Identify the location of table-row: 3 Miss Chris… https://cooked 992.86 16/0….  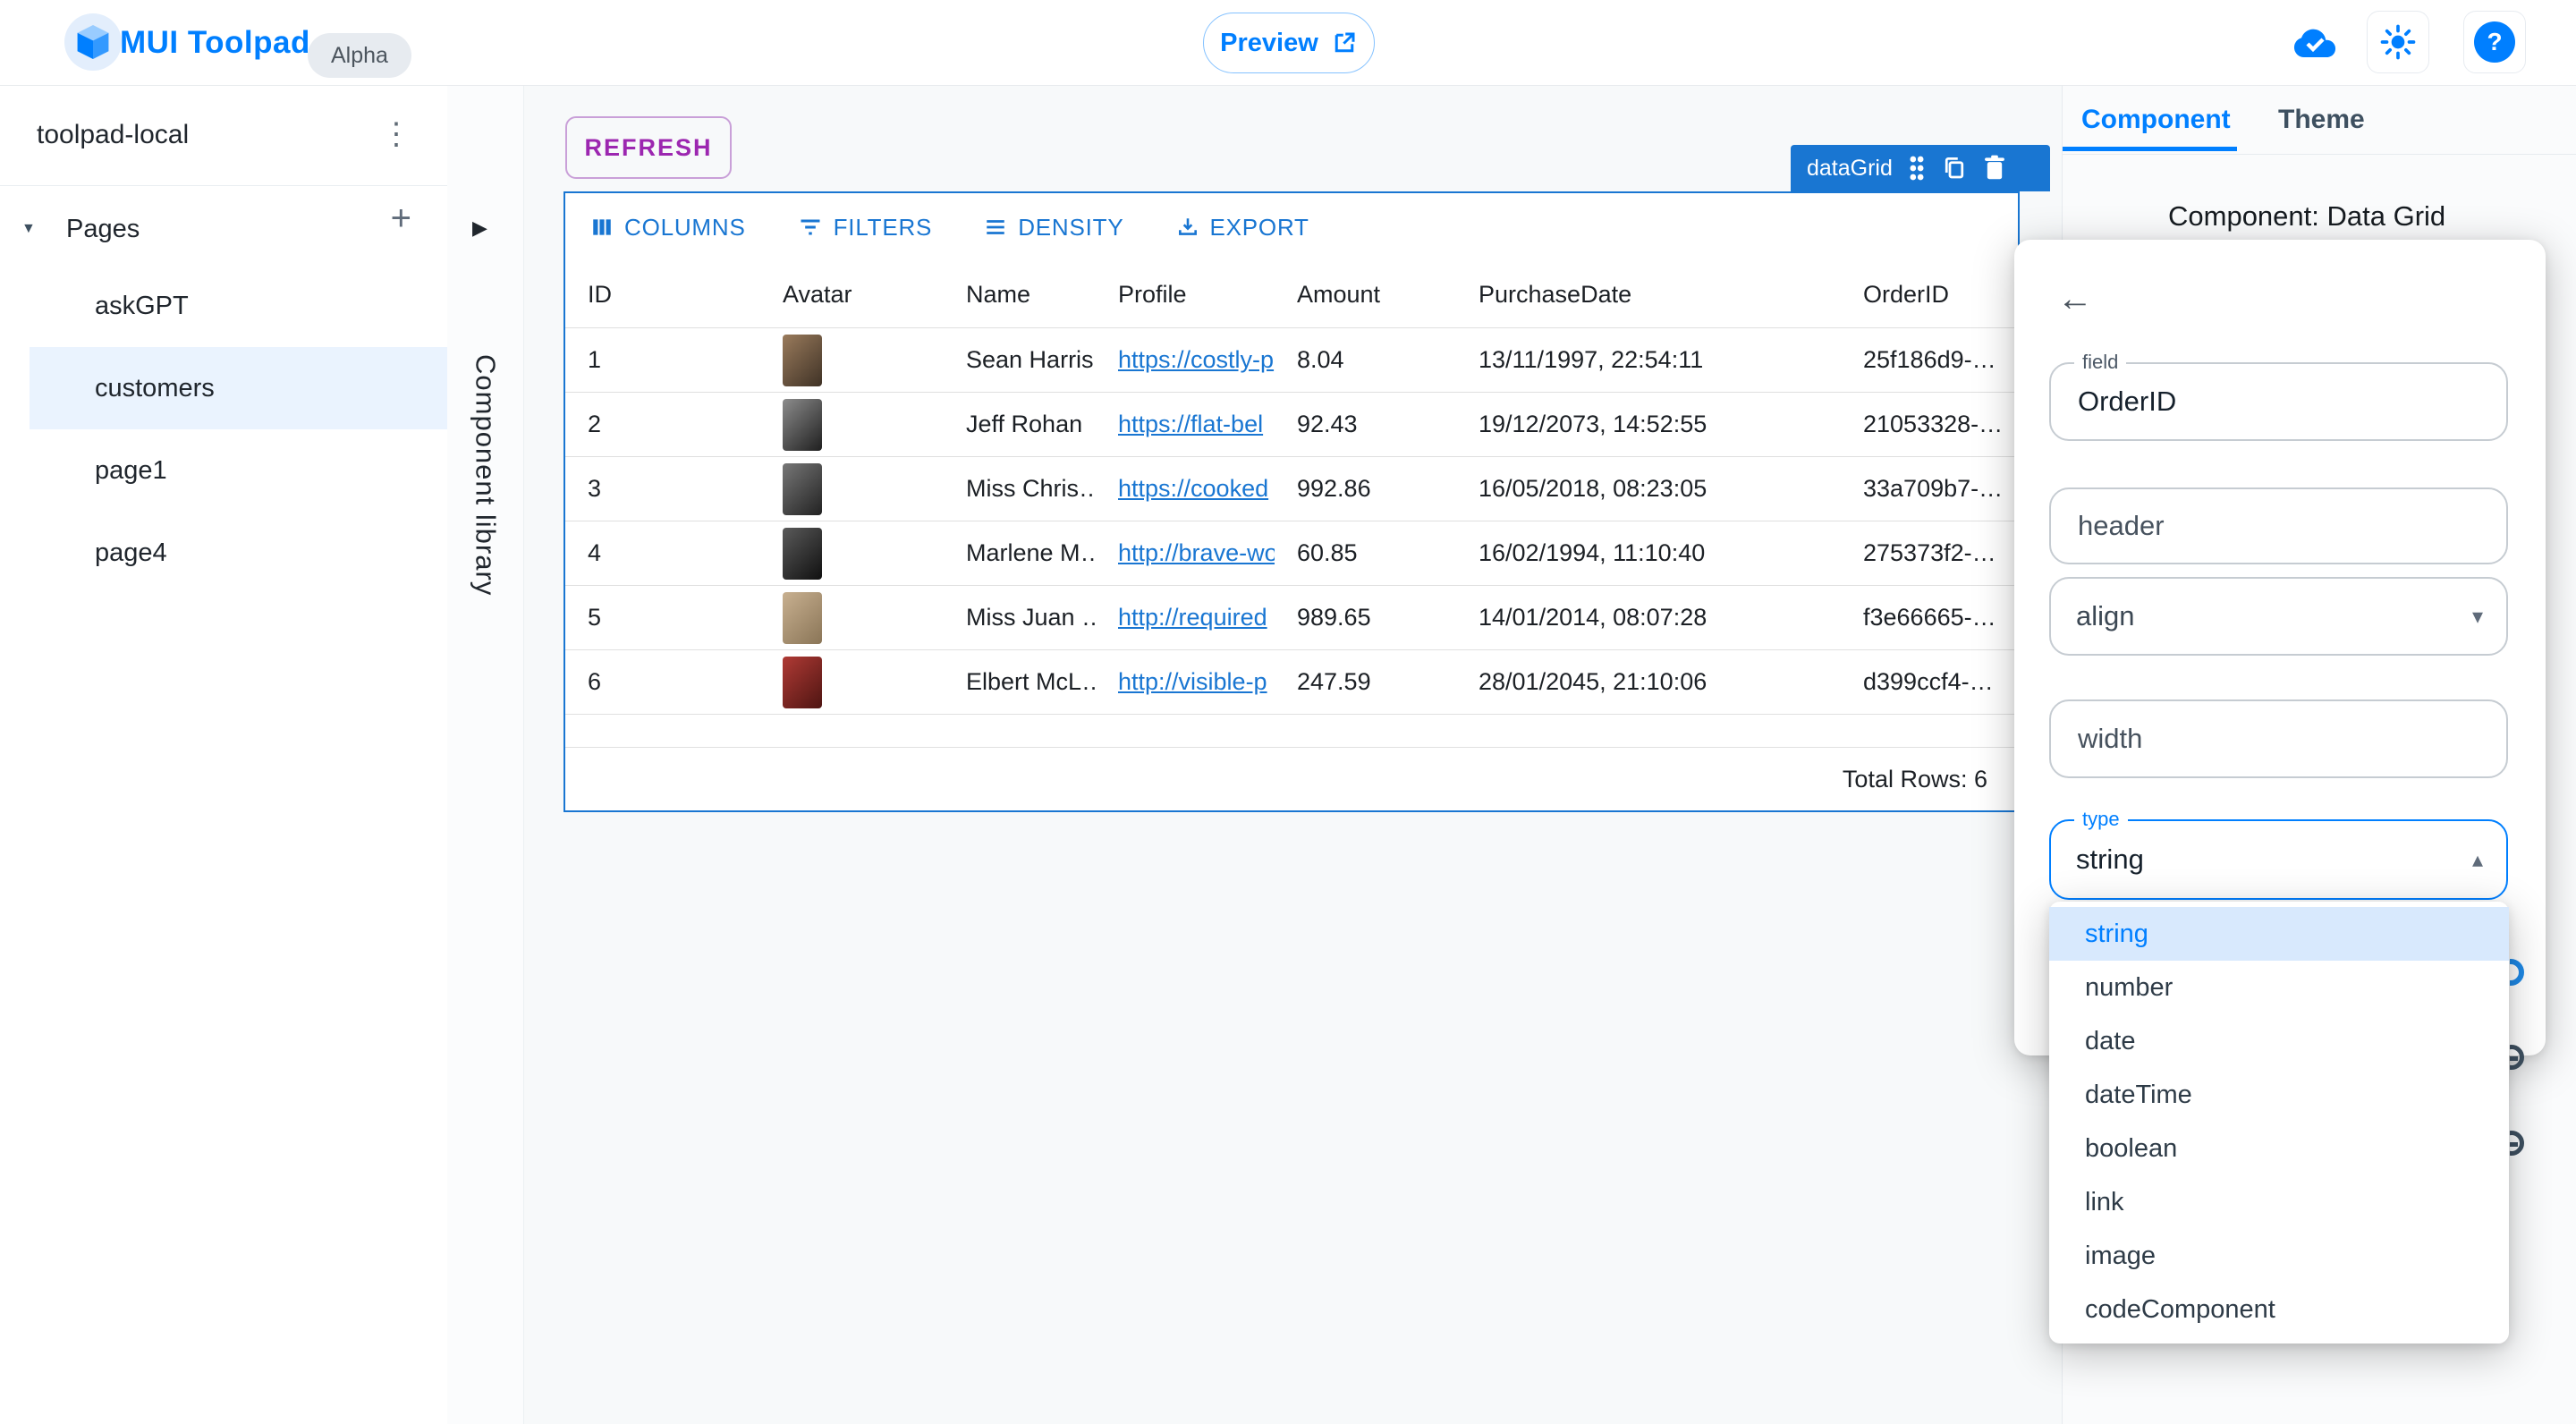
(1291, 489).